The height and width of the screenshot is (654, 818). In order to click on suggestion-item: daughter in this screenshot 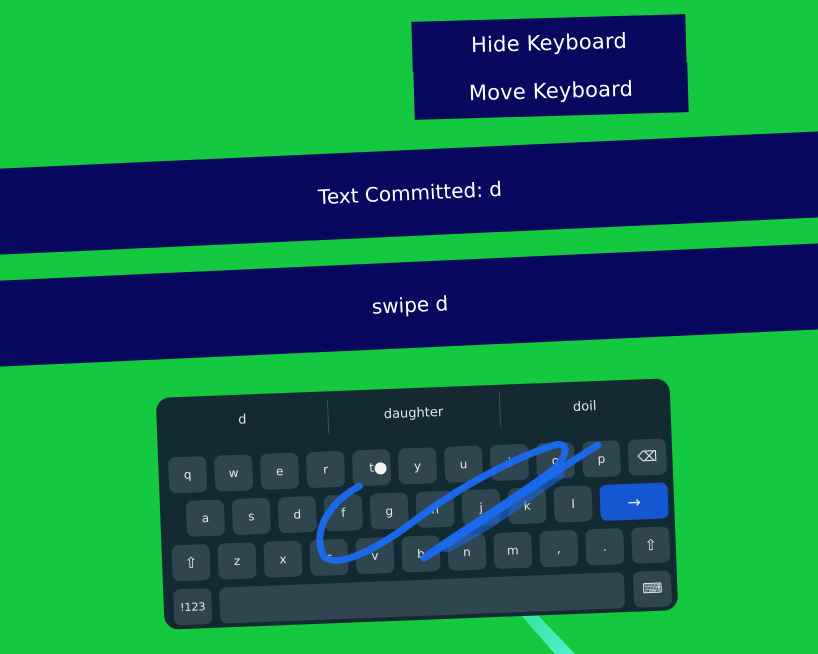, I will do `click(413, 413)`.